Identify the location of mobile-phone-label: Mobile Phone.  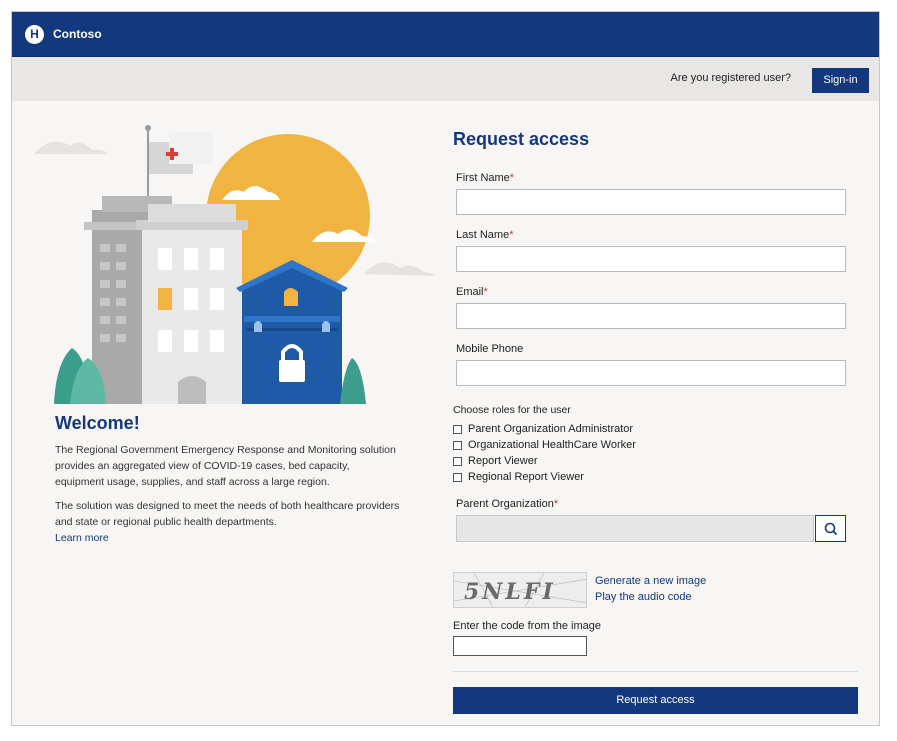
(490, 349).